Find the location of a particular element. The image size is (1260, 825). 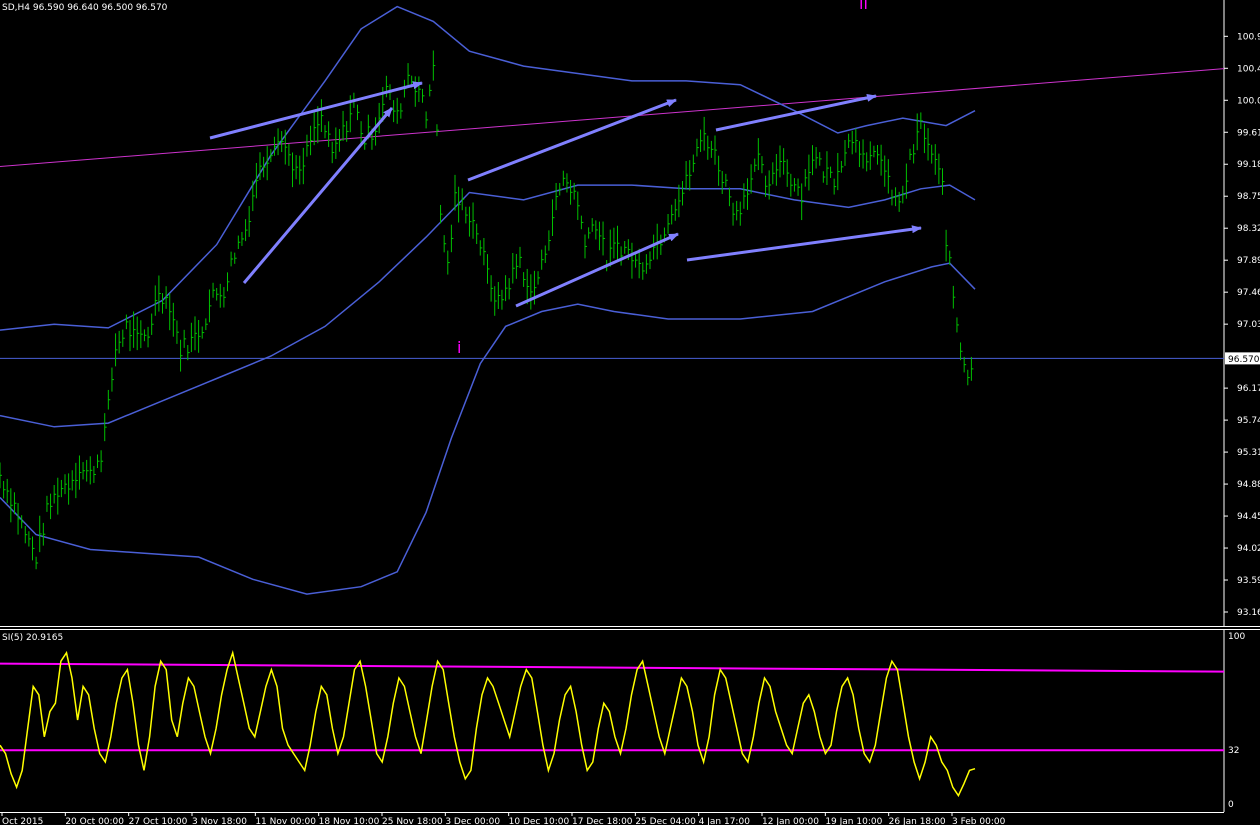

y-tick-label: 97.030 is located at coordinates (1248, 325).